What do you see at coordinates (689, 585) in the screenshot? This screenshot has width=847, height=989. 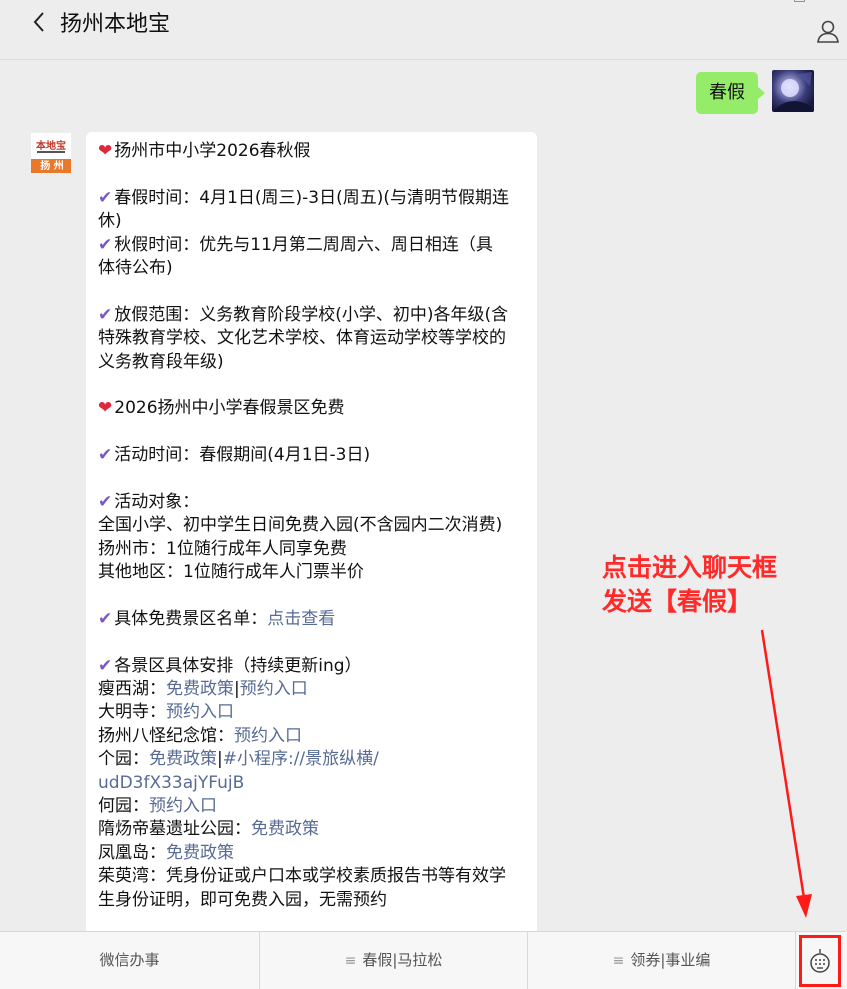 I see `red-annotation: 点击进入聊天框 发送【春假】` at bounding box center [689, 585].